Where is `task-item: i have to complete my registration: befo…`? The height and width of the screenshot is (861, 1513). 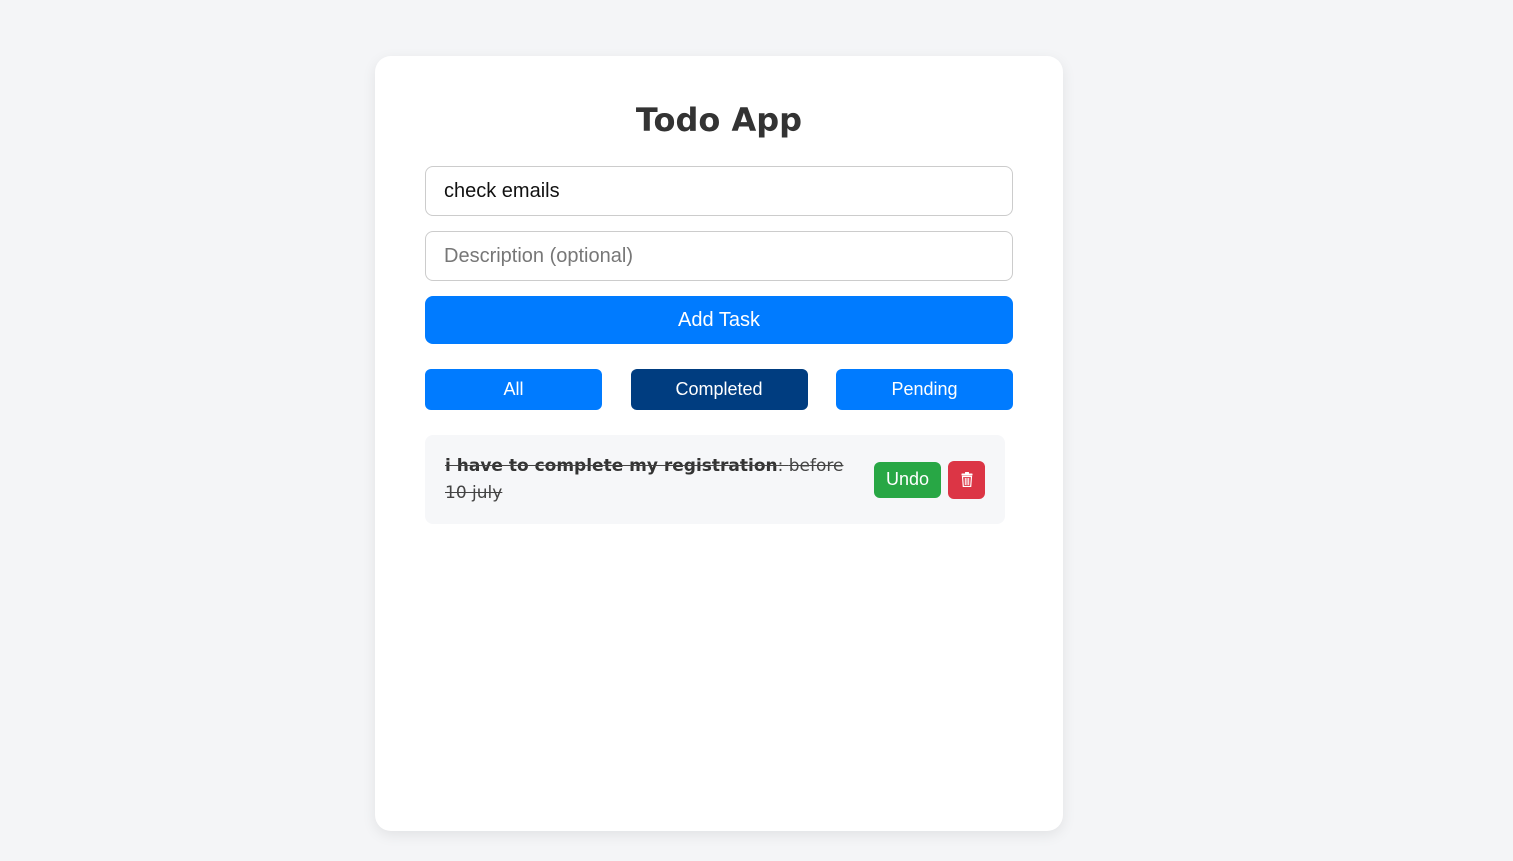 task-item: i have to complete my registration: befo… is located at coordinates (715, 479).